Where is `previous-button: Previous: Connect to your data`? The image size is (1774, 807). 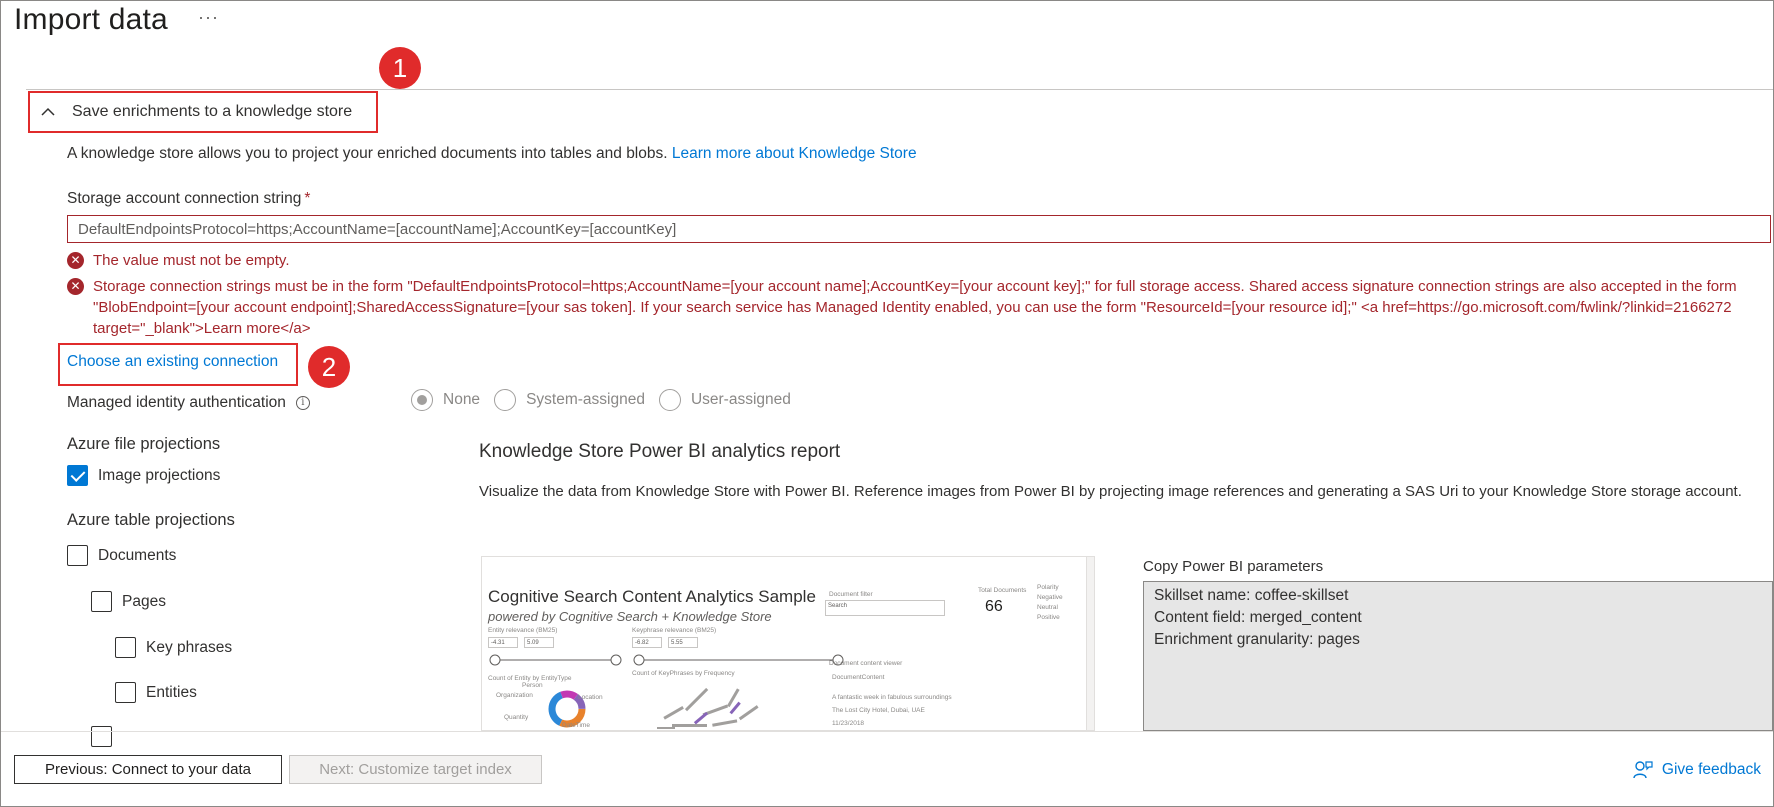
previous-button: Previous: Connect to your data is located at coordinates (148, 769).